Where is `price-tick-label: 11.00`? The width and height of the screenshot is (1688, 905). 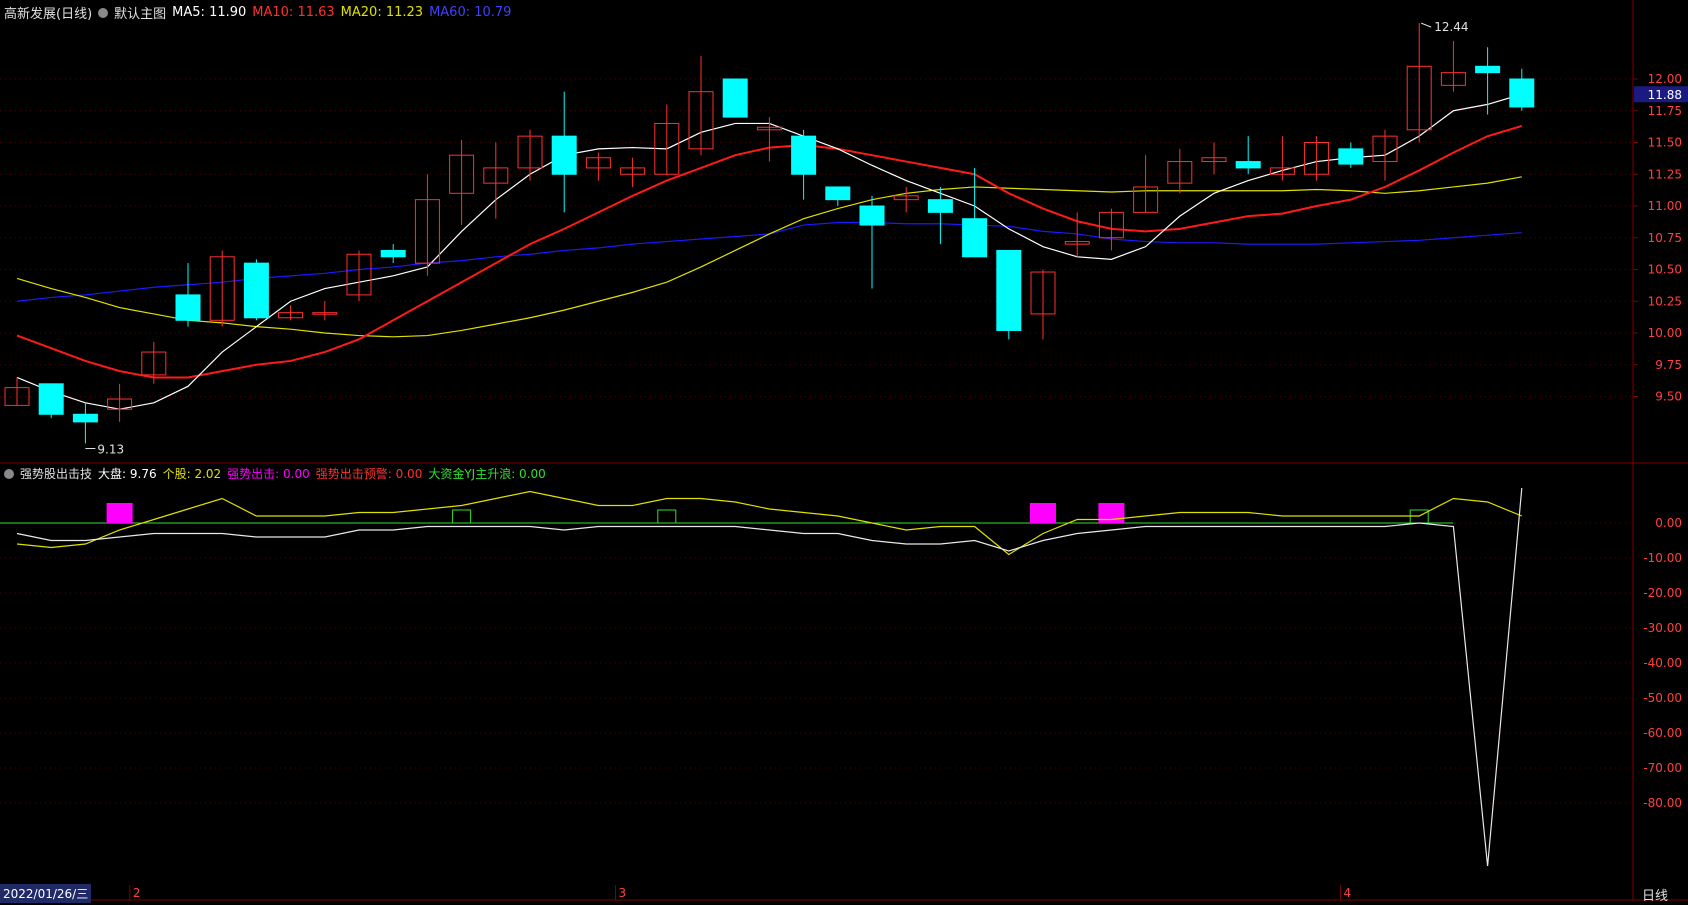
price-tick-label: 11.00 is located at coordinates (1665, 206).